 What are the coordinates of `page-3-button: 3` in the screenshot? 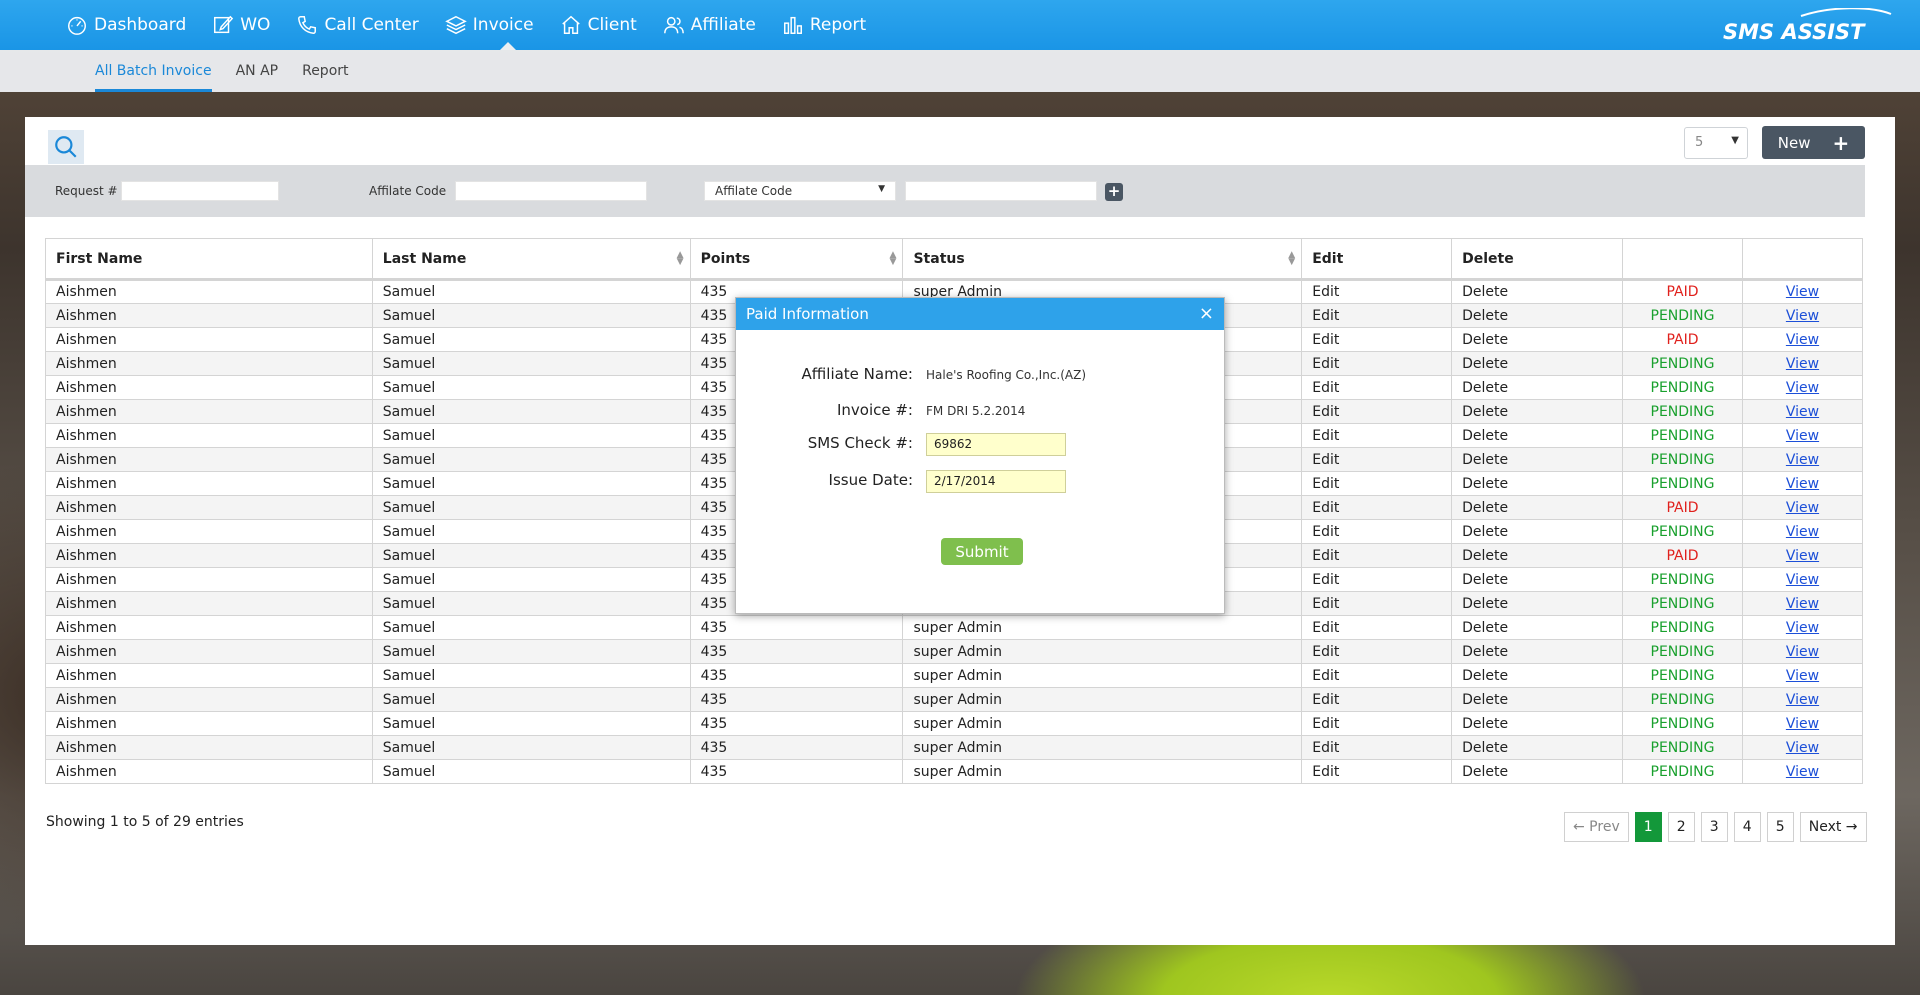 It's located at (1714, 827).